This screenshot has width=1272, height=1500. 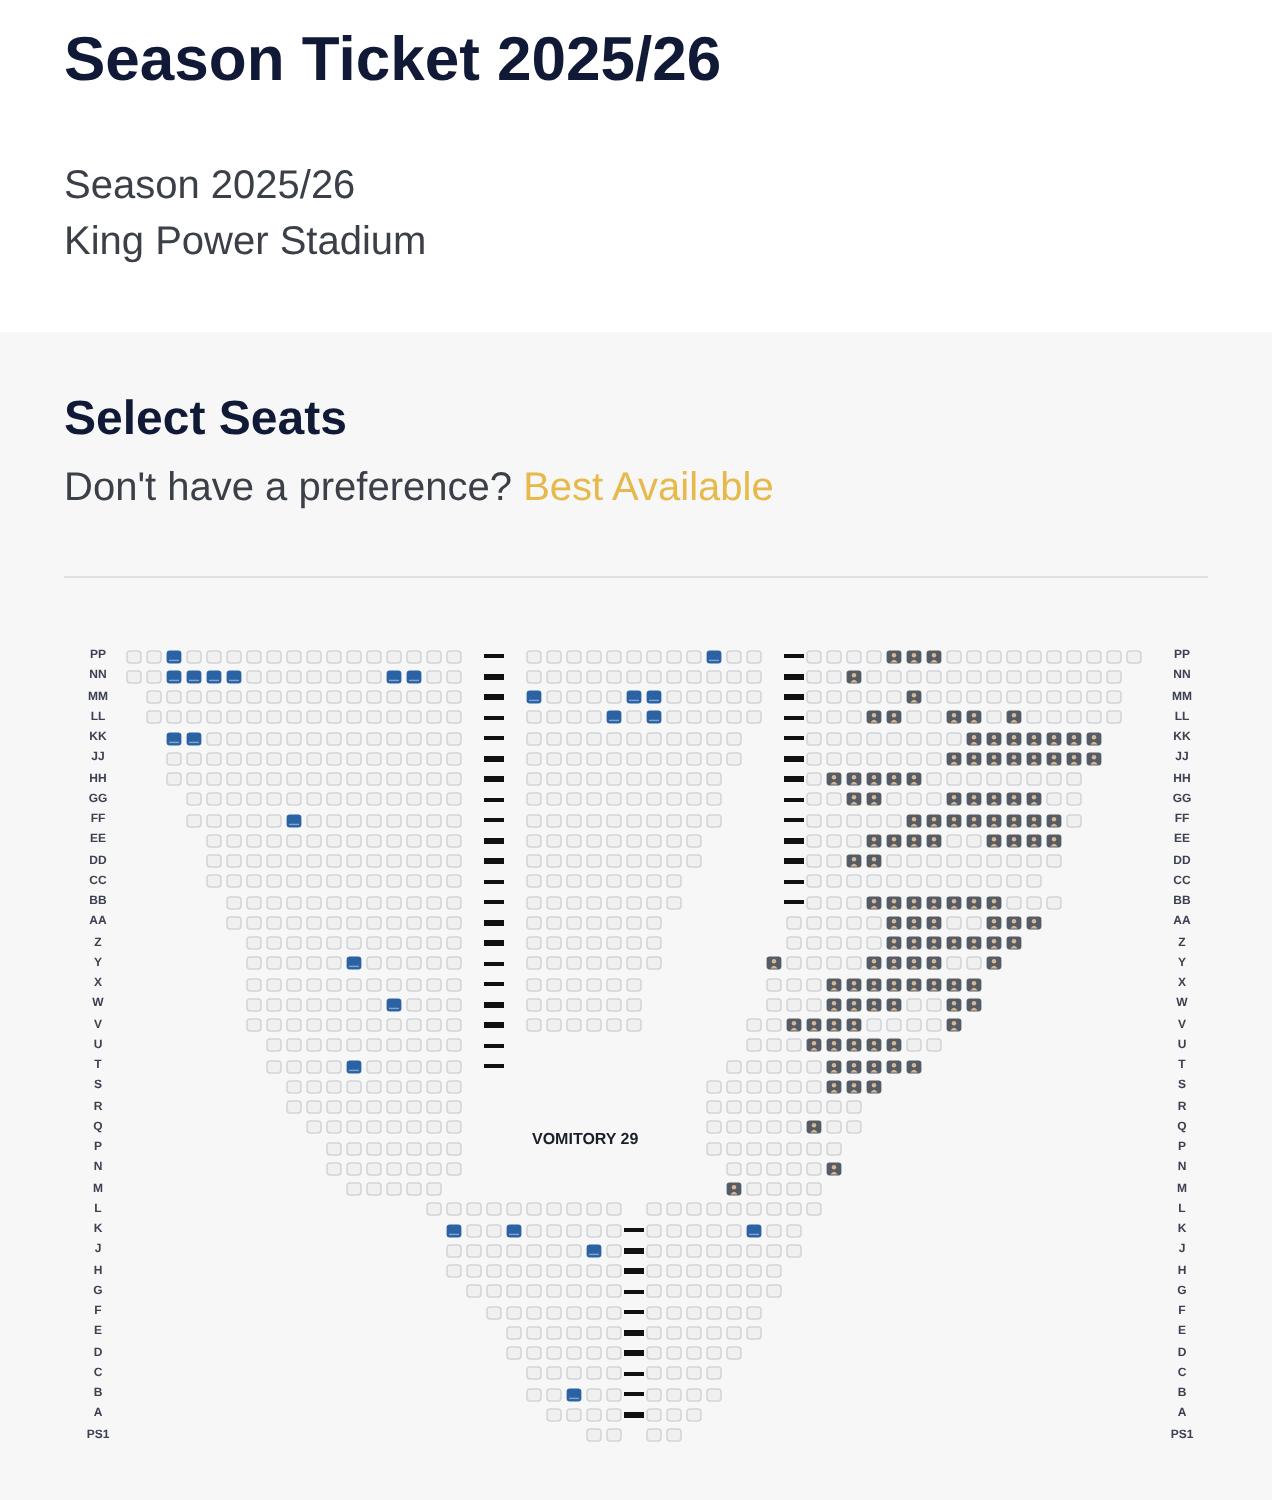 I want to click on best-available-link: Best Available, so click(x=648, y=488).